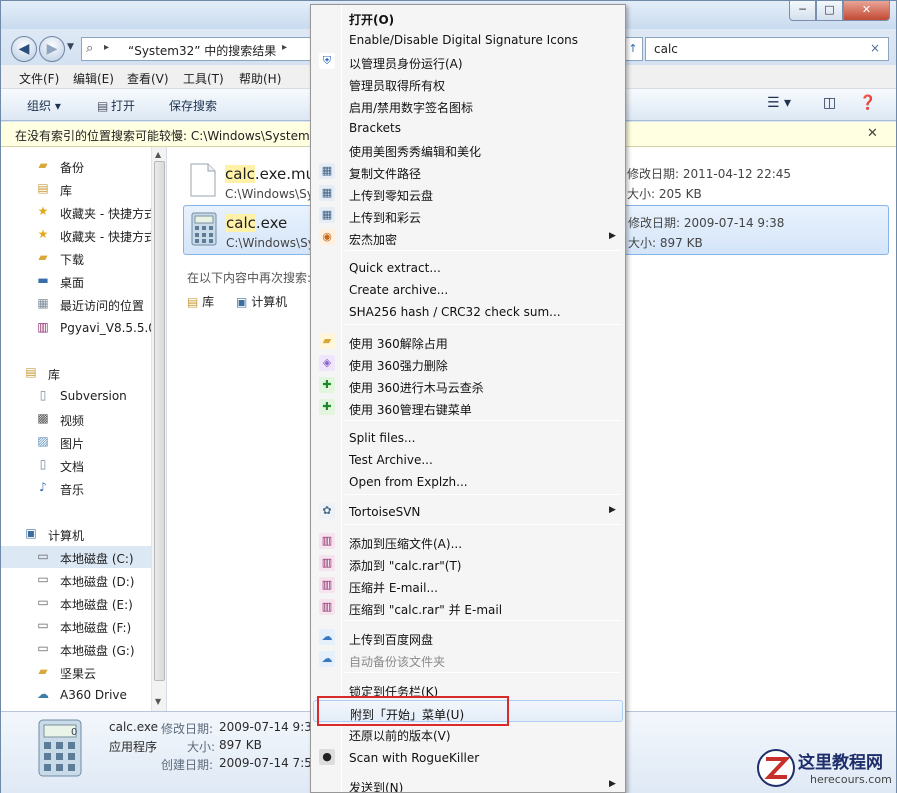 Image resolution: width=897 pixels, height=793 pixels. What do you see at coordinates (39, 78) in the screenshot?
I see `menu-file: 文件(F)` at bounding box center [39, 78].